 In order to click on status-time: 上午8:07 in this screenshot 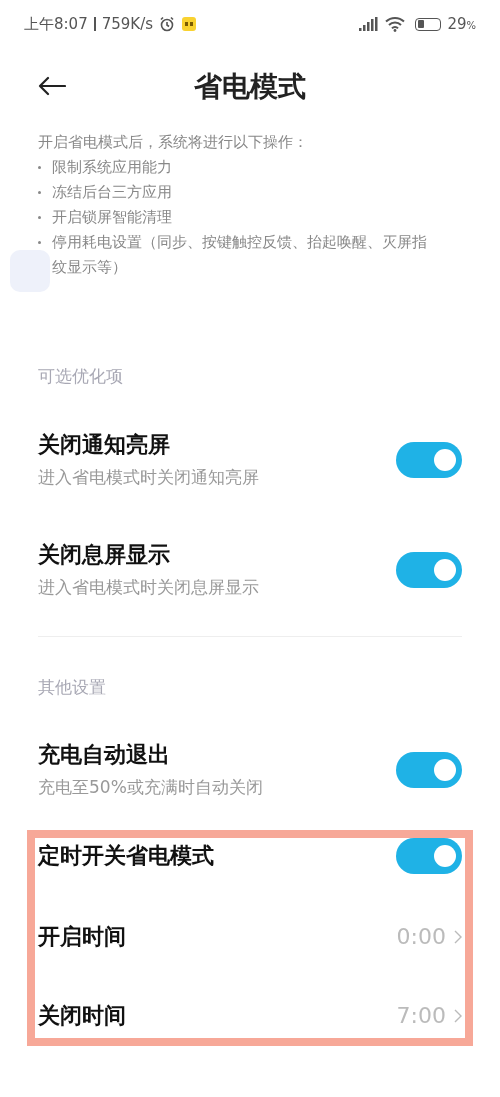, I will do `click(56, 24)`.